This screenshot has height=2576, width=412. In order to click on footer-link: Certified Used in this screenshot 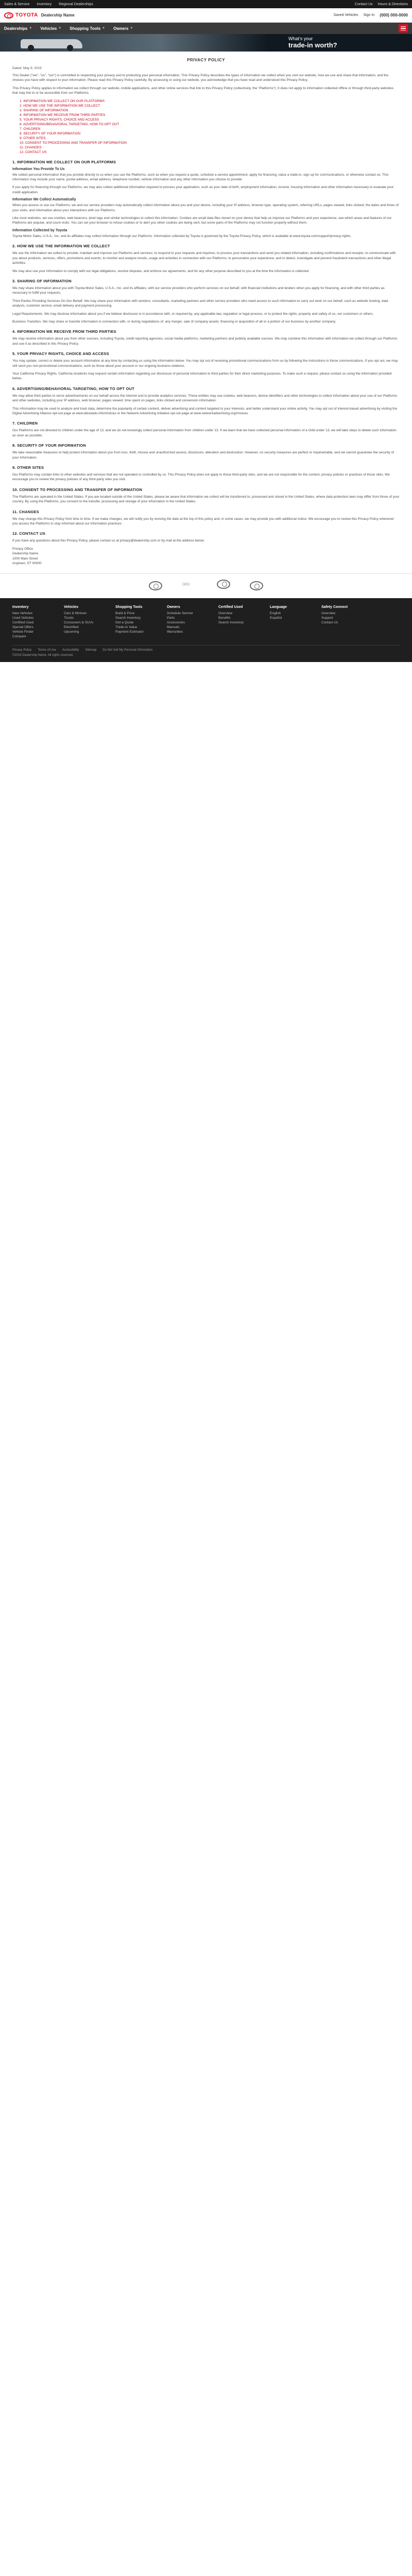, I will do `click(38, 622)`.